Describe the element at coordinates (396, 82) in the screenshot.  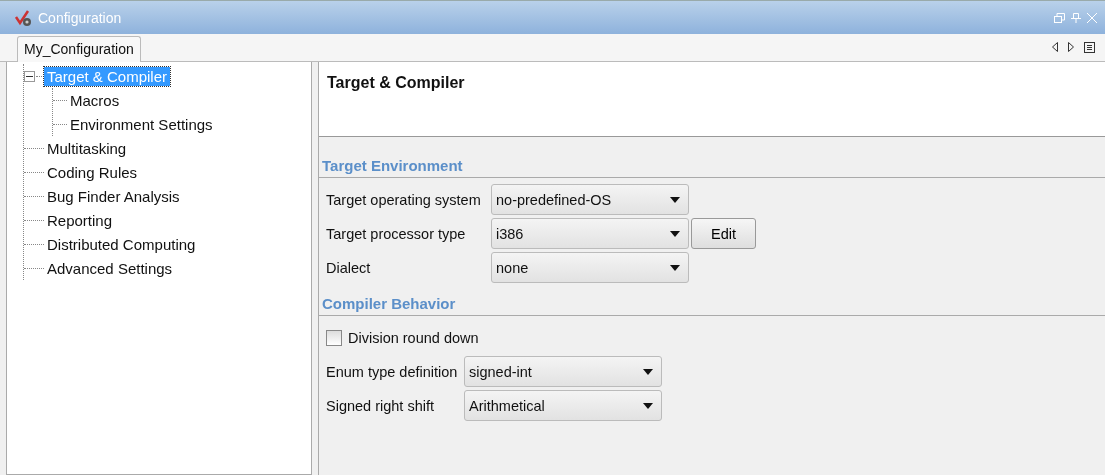
I see `panel-title: Target & Compiler` at that location.